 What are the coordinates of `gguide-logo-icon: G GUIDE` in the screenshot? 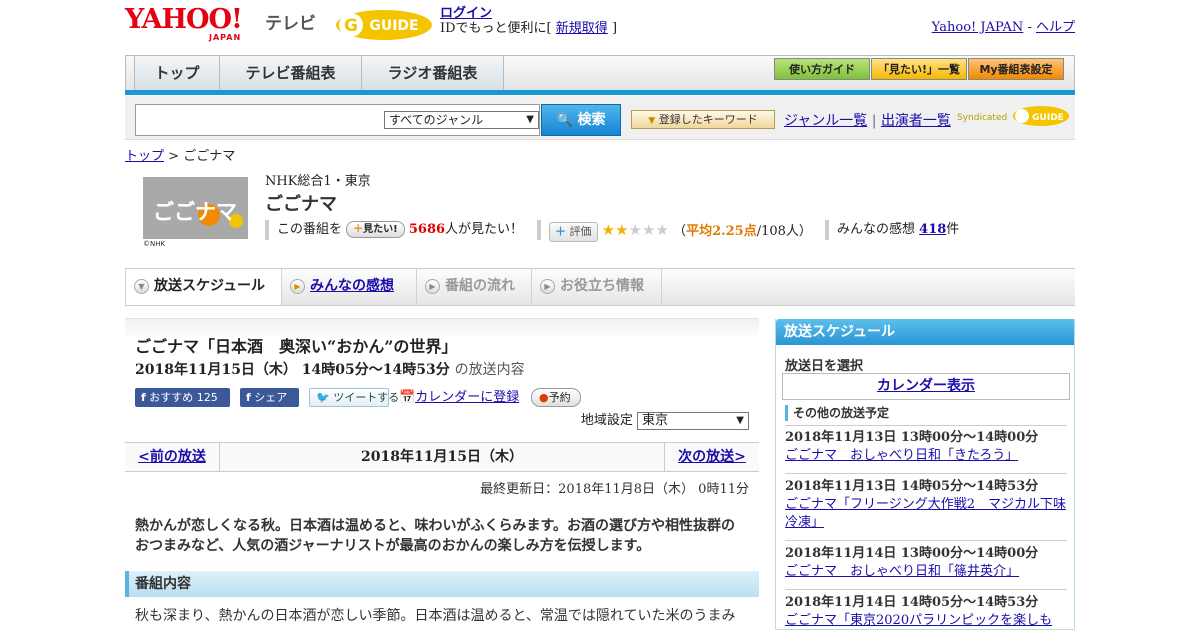 It's located at (384, 25).